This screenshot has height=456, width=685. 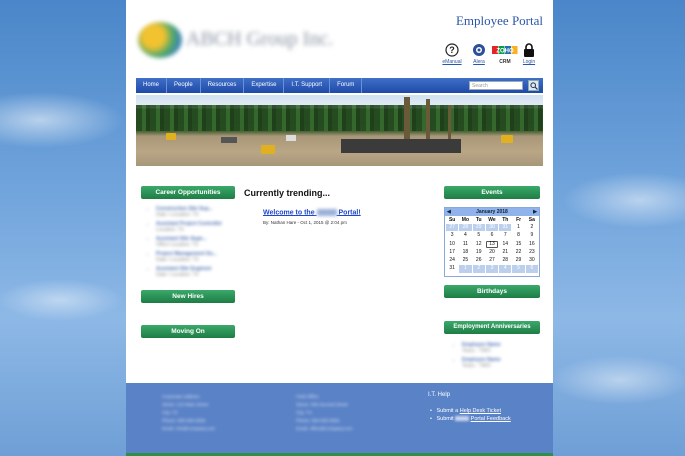 I want to click on banner-crane-mats, so click(x=401, y=146).